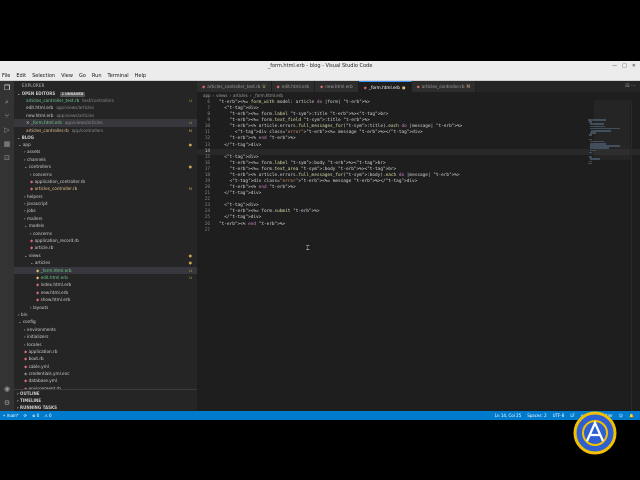 The image size is (640, 480). Describe the element at coordinates (97, 76) in the screenshot. I see `menu-run: Run` at that location.